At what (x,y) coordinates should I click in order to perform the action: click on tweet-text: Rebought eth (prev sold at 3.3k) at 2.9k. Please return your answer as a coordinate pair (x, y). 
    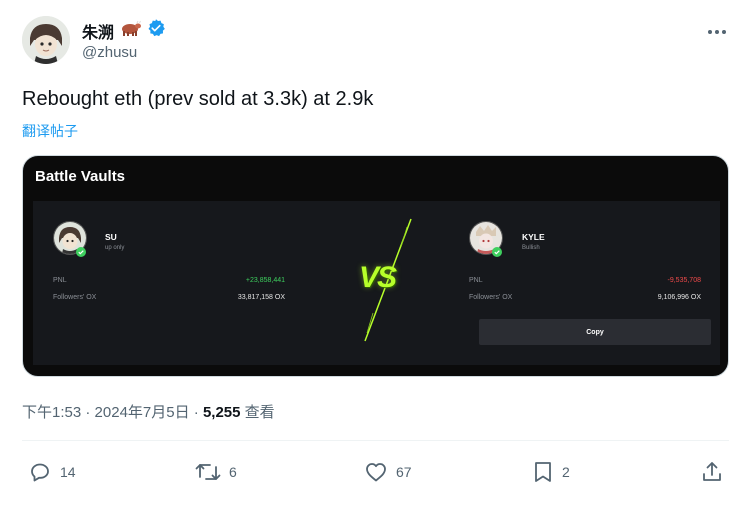
    Looking at the image, I should click on (198, 99).